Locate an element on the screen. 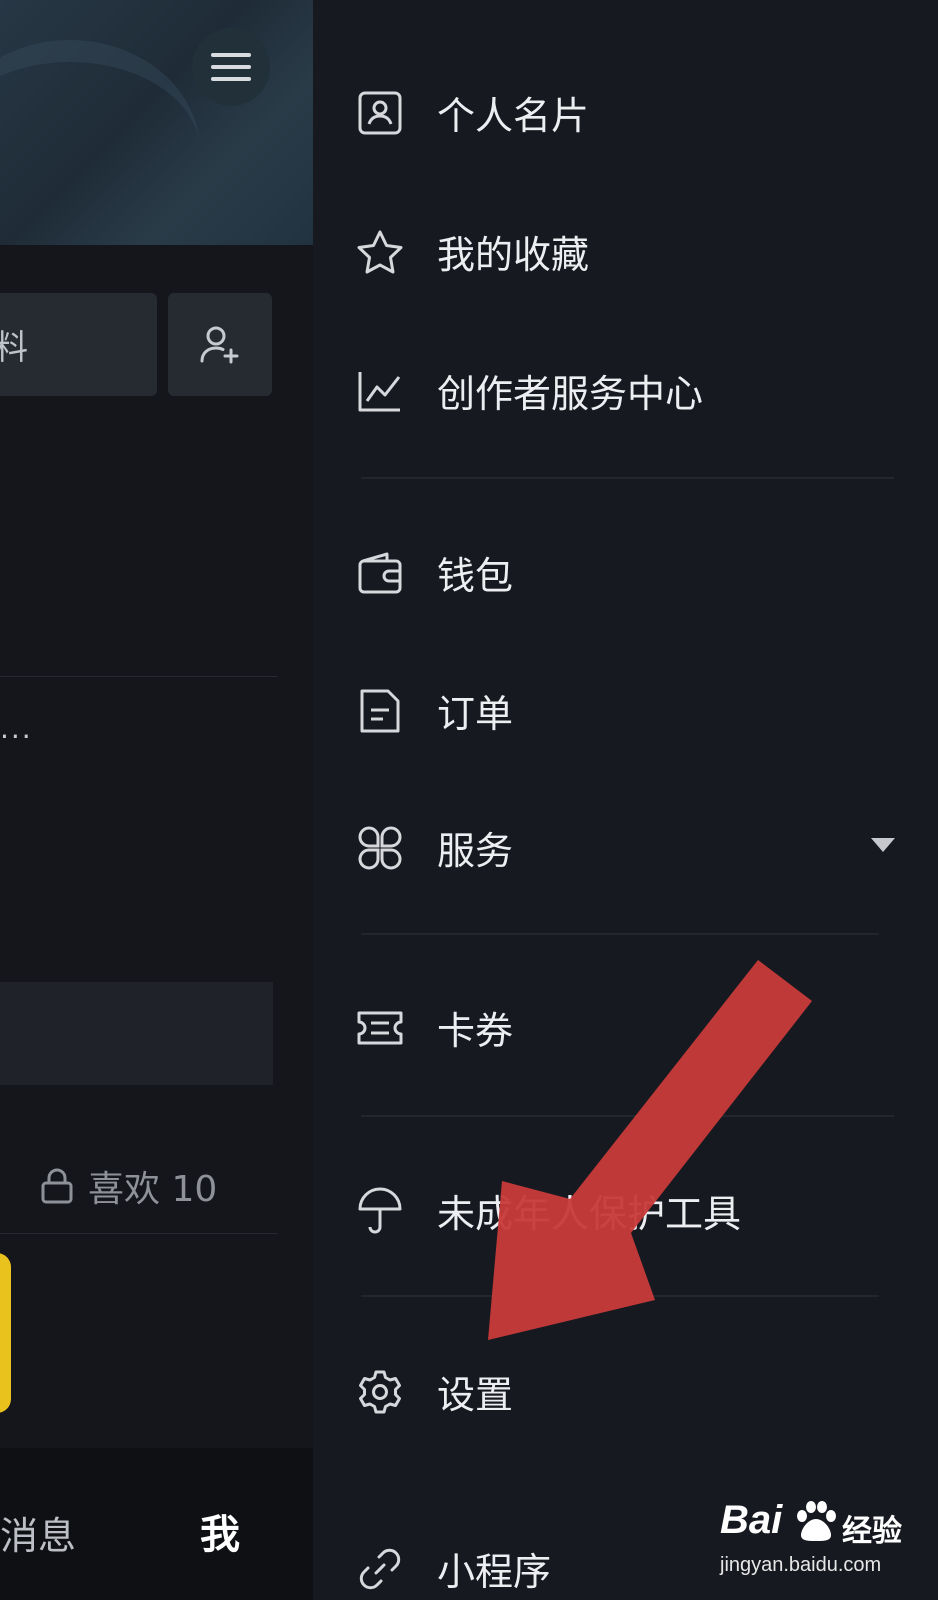 The image size is (938, 1600). edit-profile-button: 料 is located at coordinates (78, 344).